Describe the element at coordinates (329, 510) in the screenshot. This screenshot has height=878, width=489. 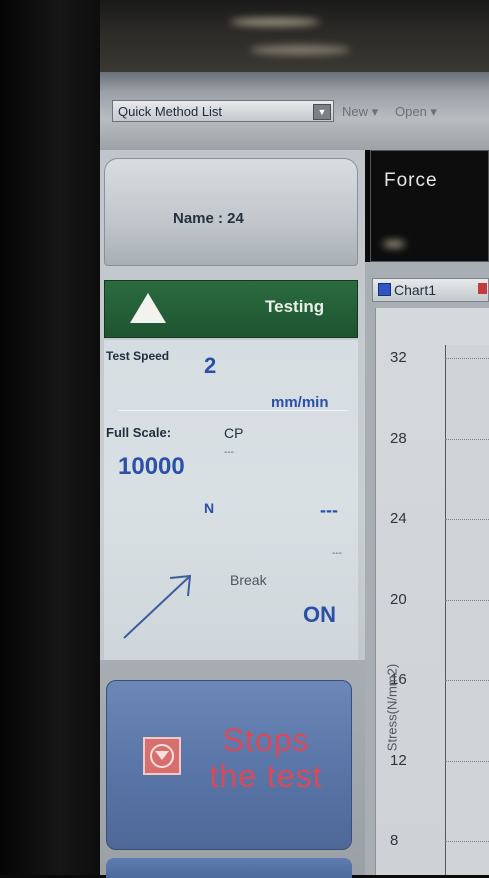
I see `force-reading: ---` at that location.